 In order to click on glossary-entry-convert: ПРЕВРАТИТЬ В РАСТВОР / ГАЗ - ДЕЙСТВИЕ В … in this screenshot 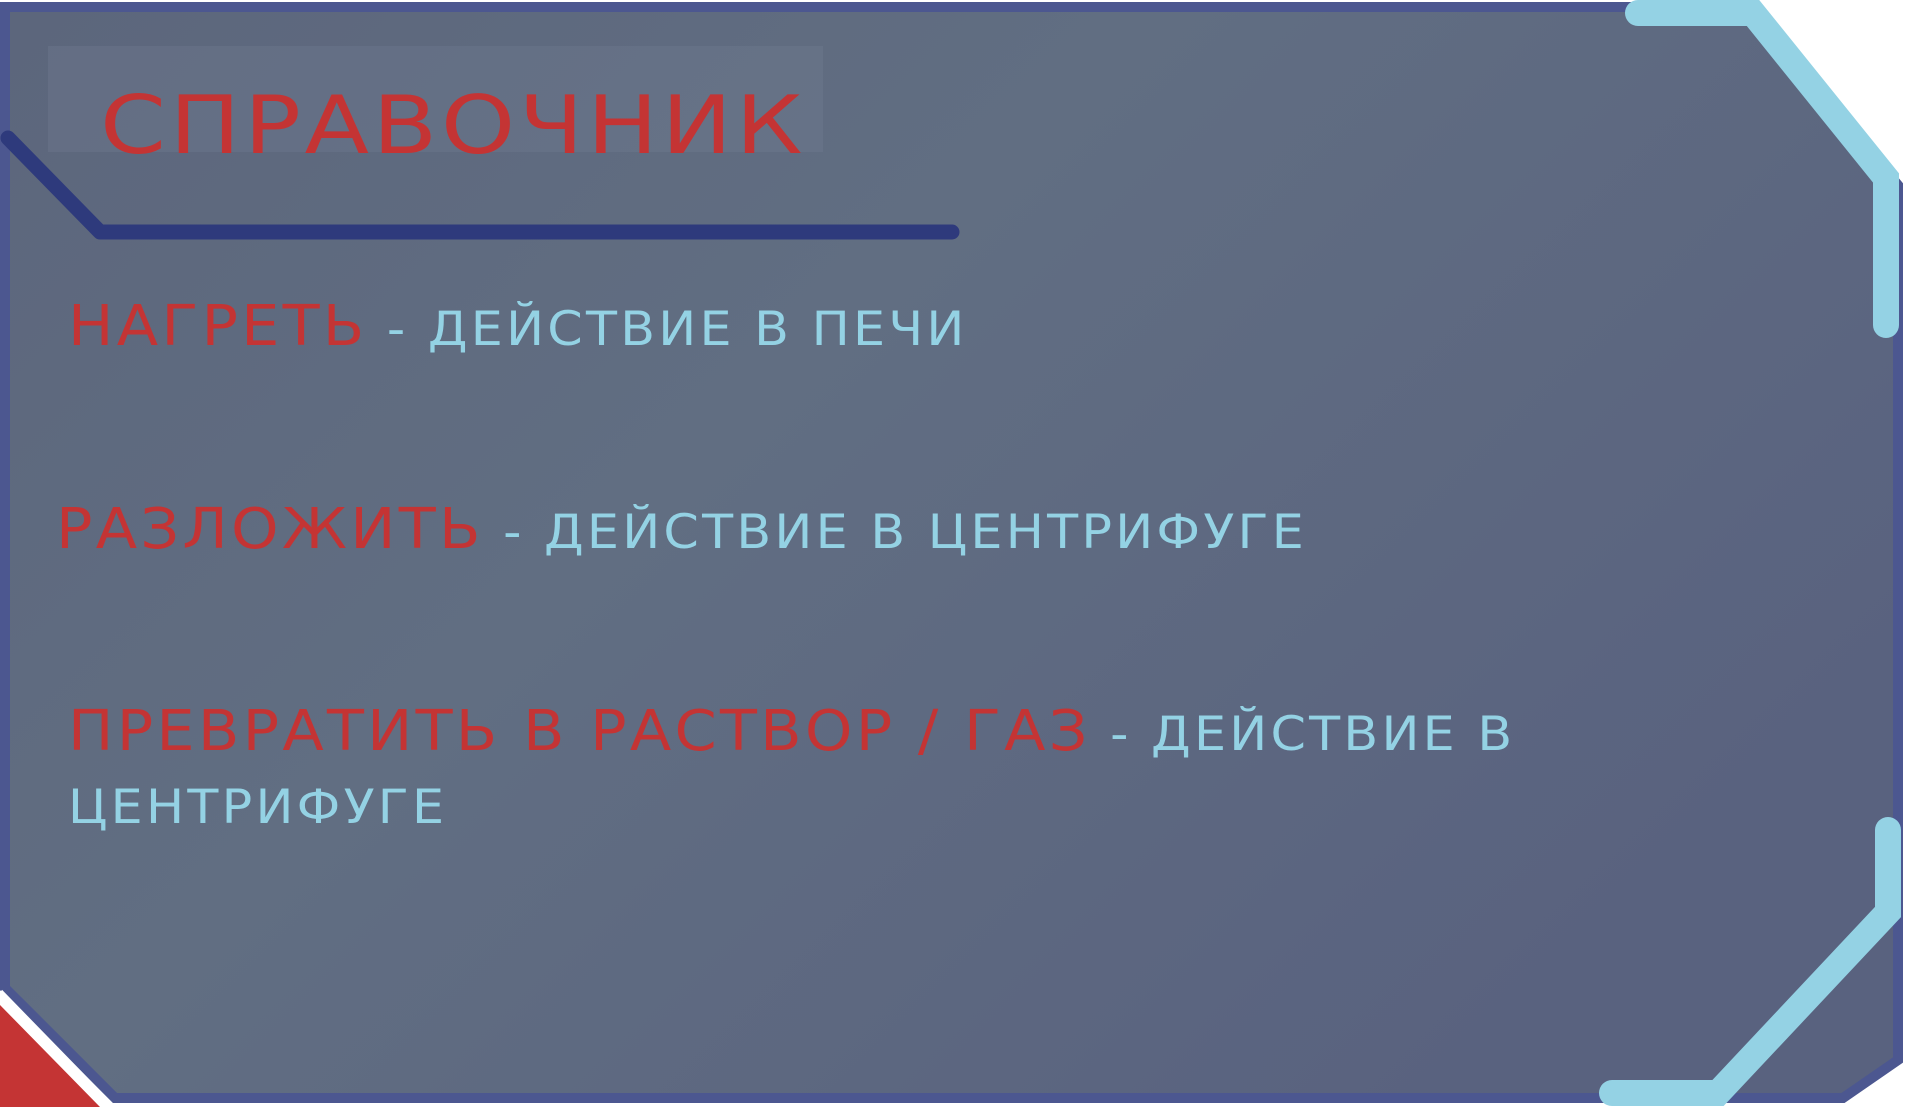, I will do `click(980, 770)`.